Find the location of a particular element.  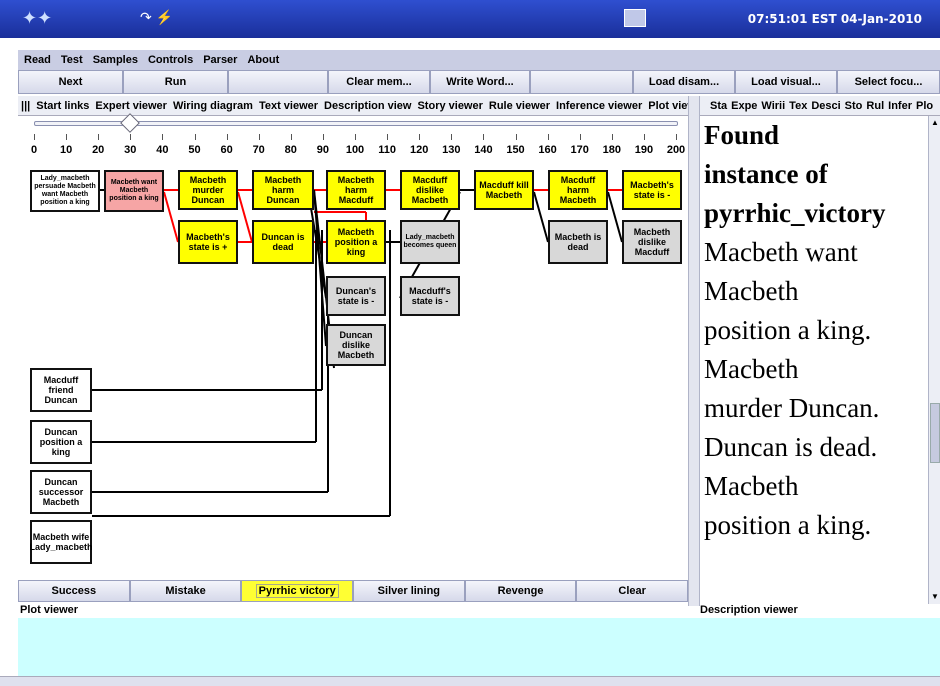

tab-9: Plot viewer is located at coordinates (666, 106).